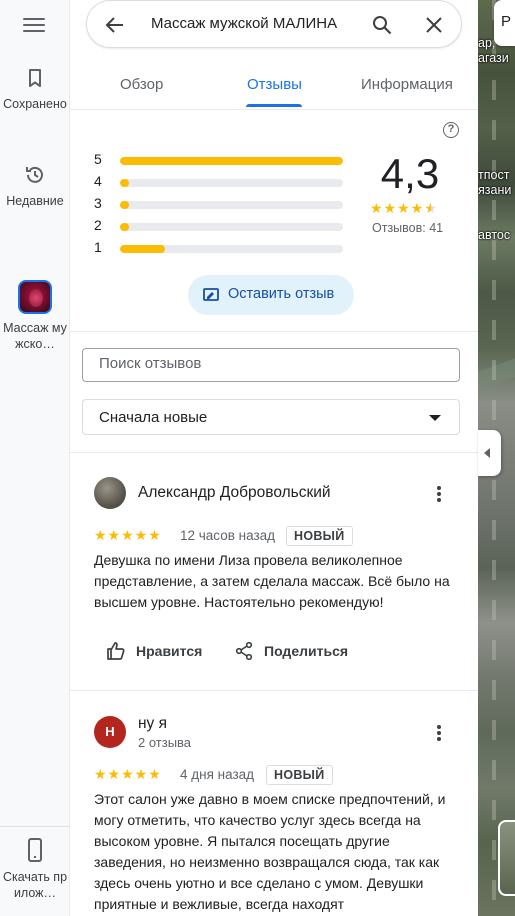 This screenshot has height=916, width=515. I want to click on map-top-chip: Р, so click(504, 23).